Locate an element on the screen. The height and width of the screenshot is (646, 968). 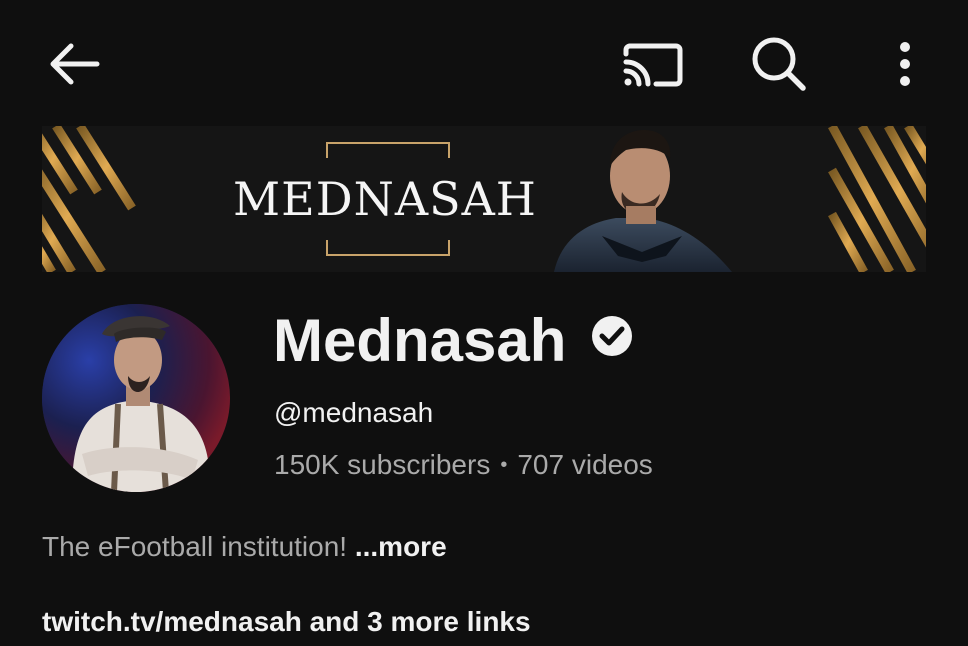
search-button is located at coordinates (779, 64).